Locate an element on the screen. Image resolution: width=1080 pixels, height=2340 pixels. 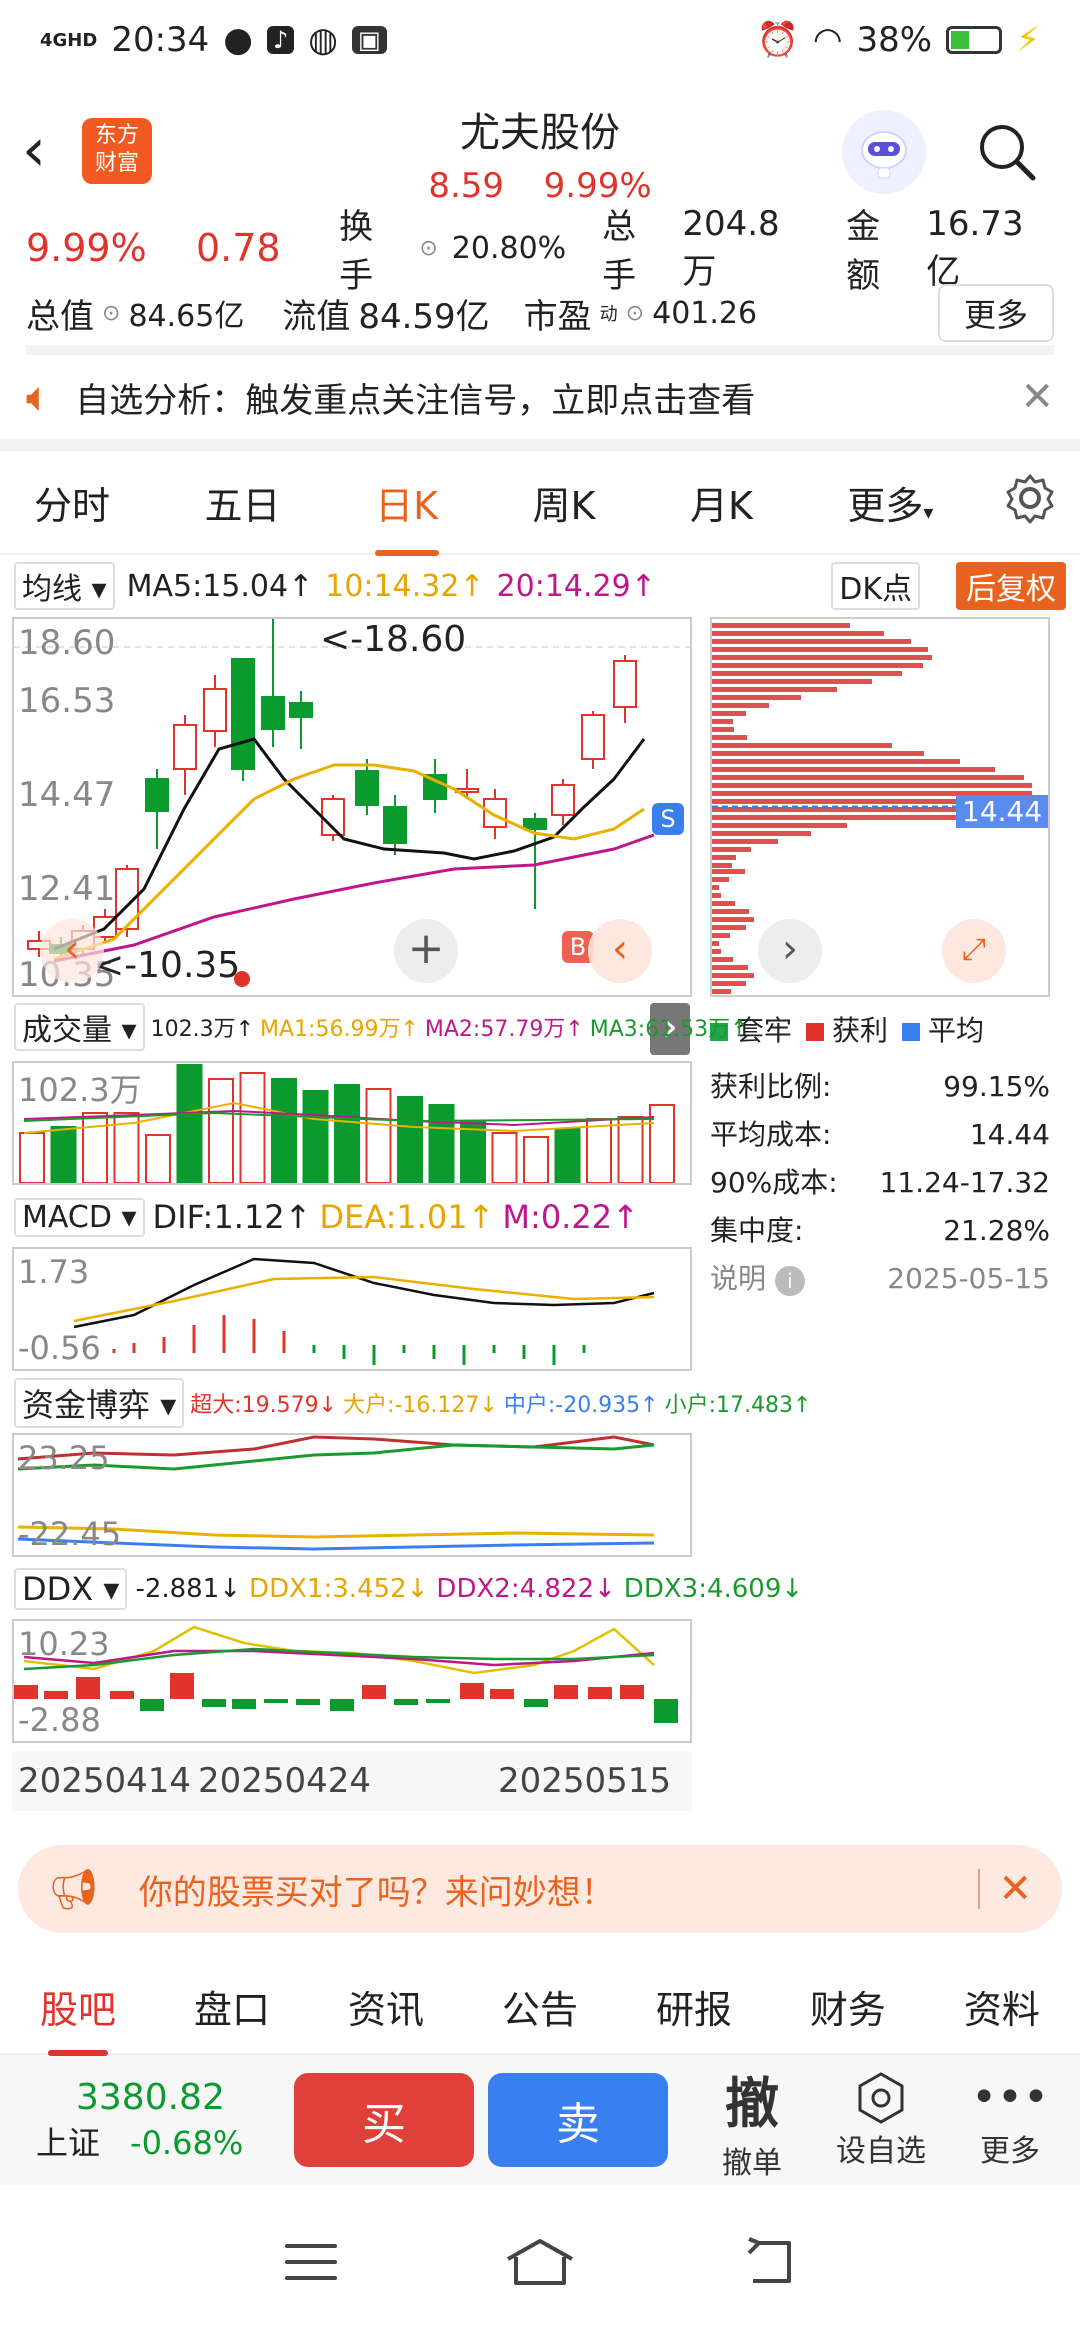
search-icon is located at coordinates (1007, 154).